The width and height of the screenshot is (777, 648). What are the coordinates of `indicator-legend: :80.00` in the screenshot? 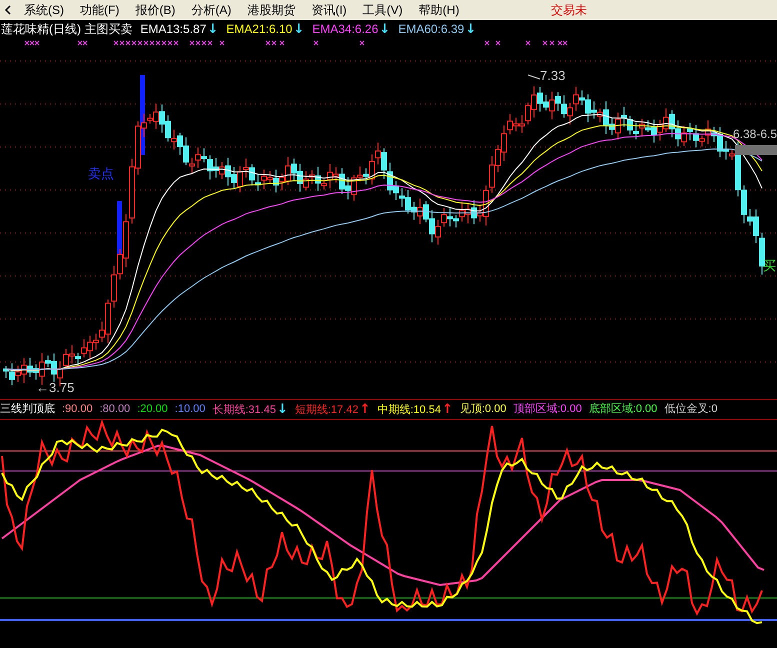 It's located at (115, 409).